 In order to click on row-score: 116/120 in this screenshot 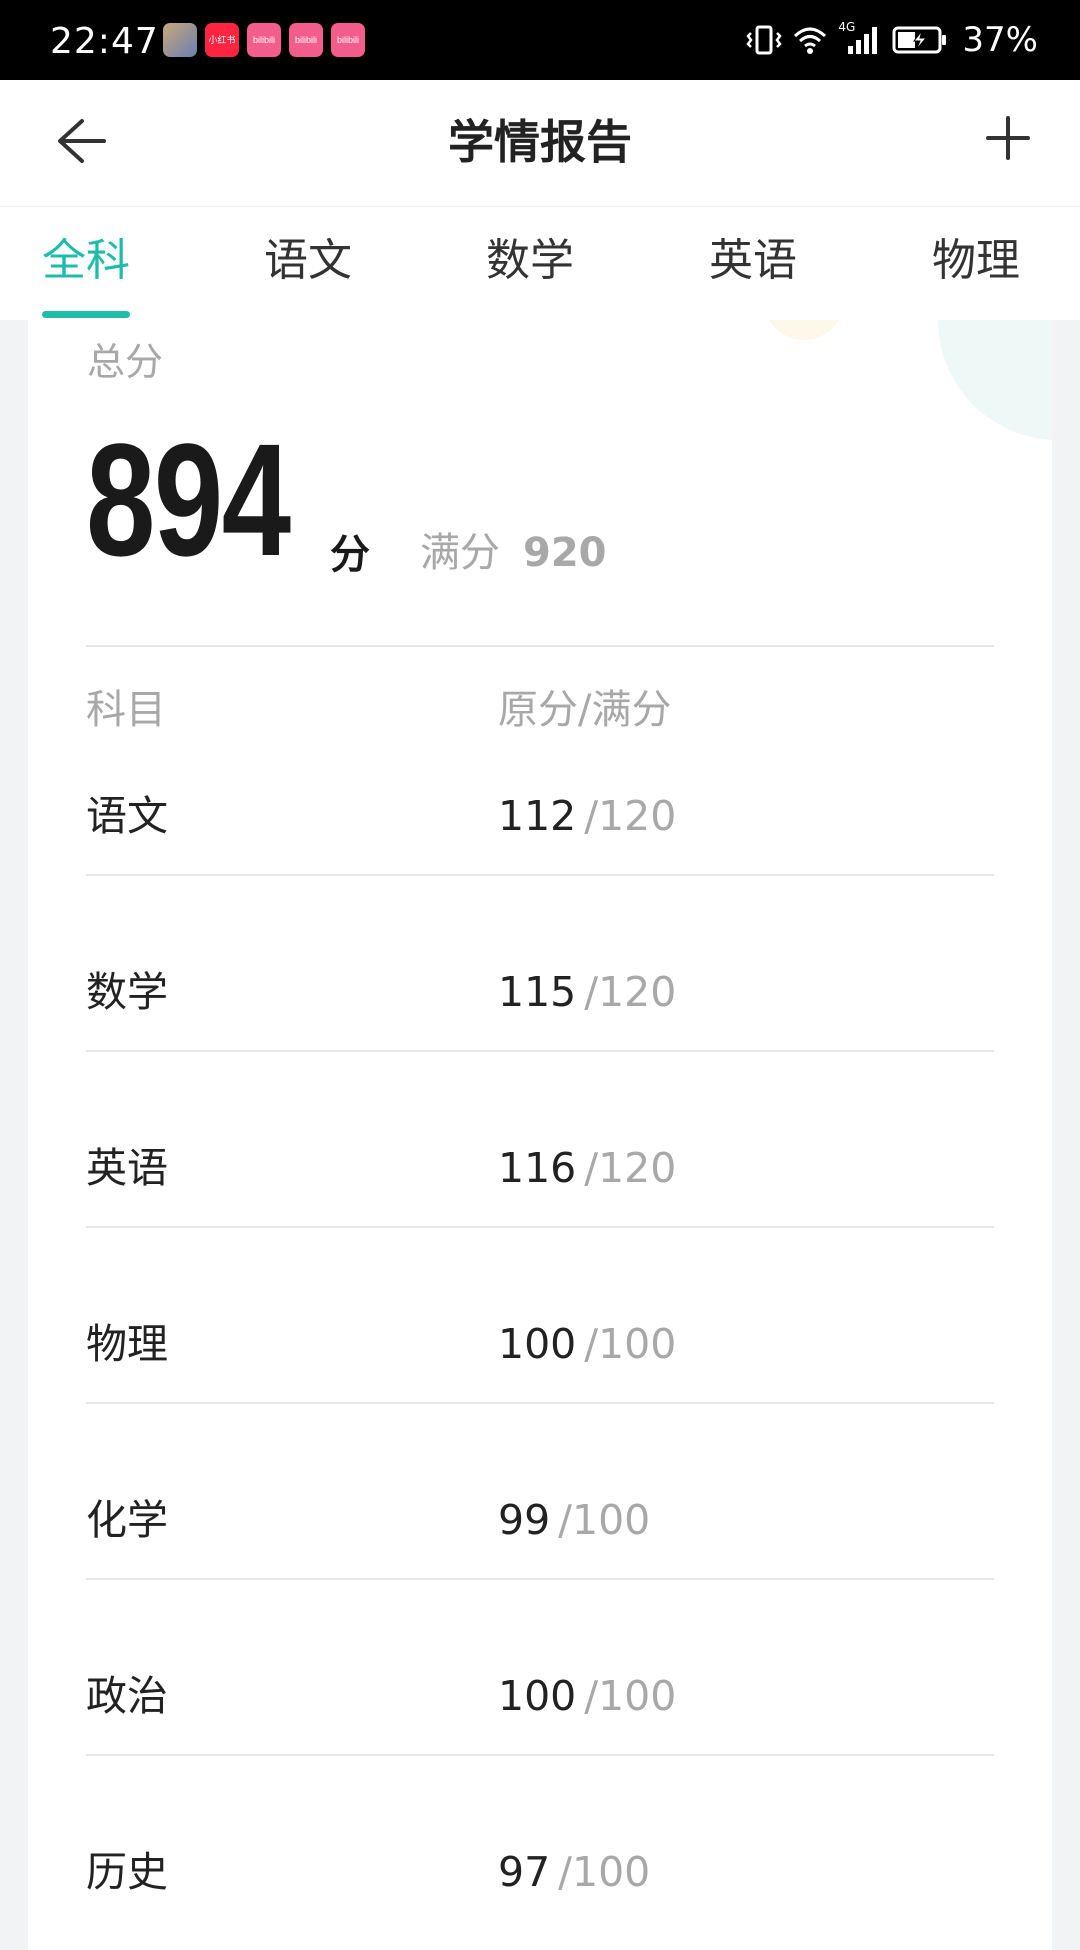, I will do `click(587, 1168)`.